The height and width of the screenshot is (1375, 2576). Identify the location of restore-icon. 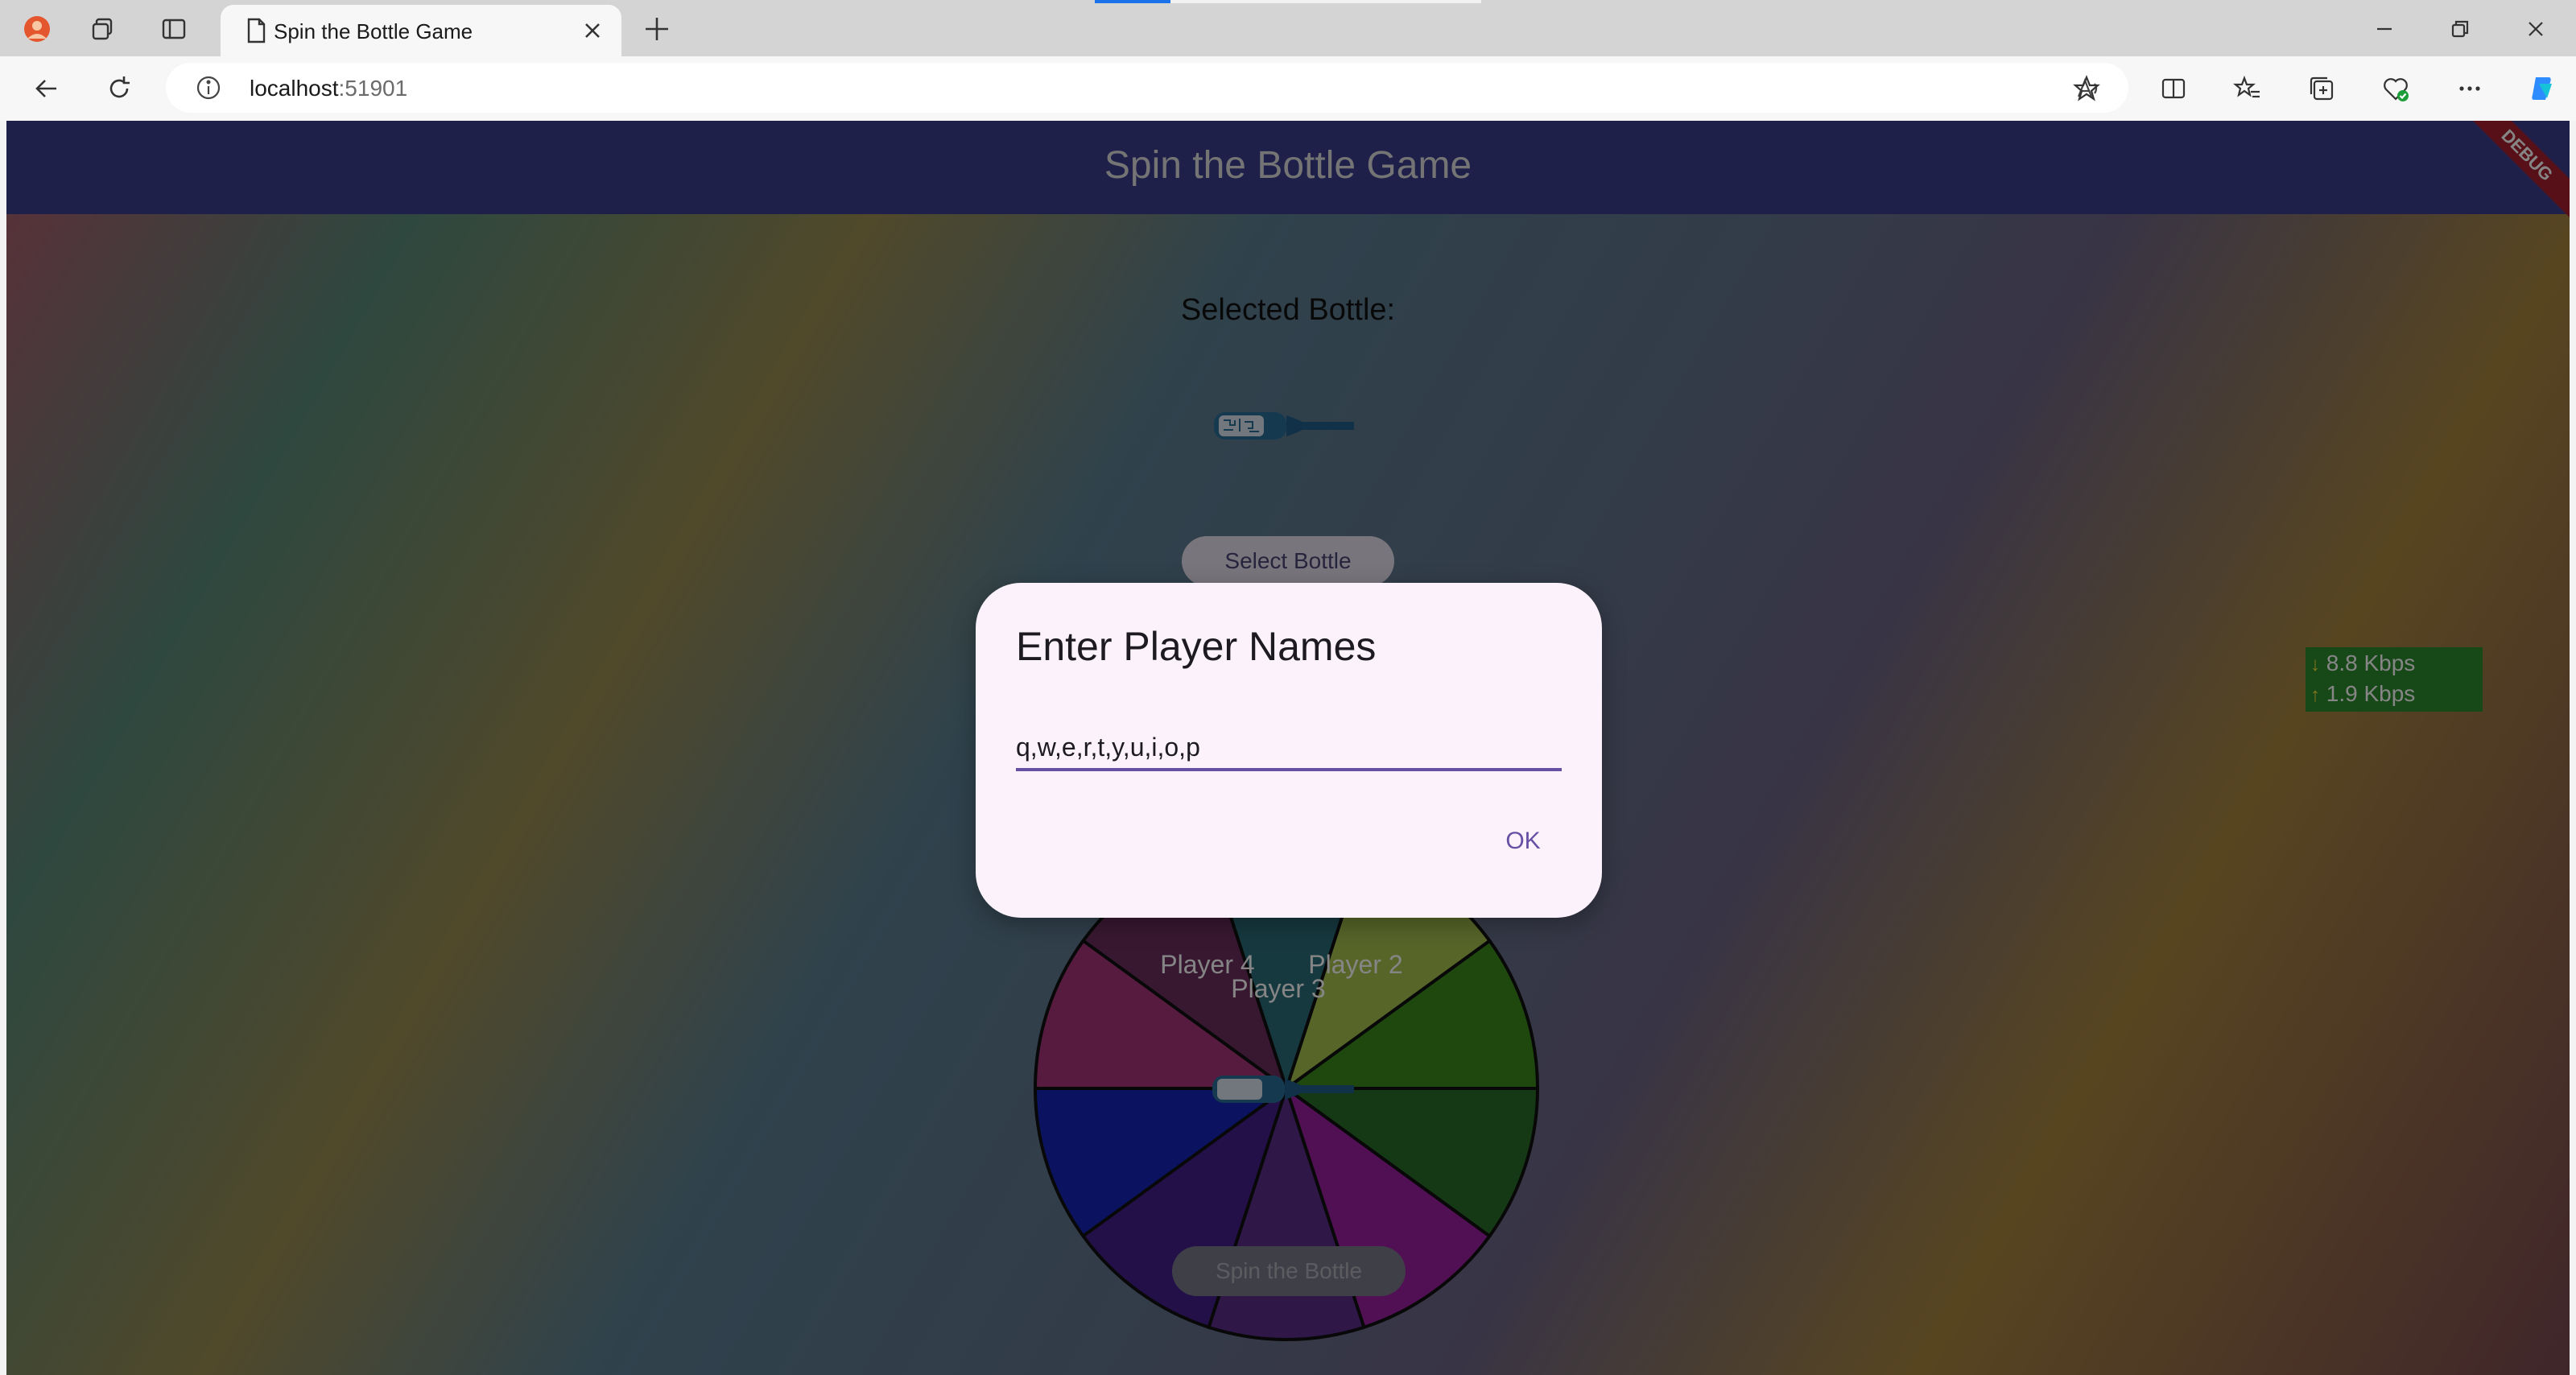
(2460, 29).